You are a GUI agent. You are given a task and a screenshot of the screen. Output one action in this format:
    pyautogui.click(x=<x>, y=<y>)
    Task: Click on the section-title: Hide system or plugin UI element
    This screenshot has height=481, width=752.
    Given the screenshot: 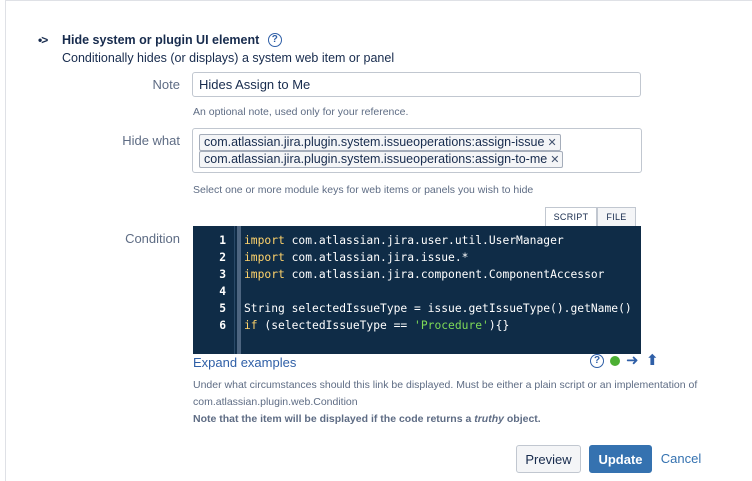 What is the action you would take?
    pyautogui.click(x=161, y=40)
    